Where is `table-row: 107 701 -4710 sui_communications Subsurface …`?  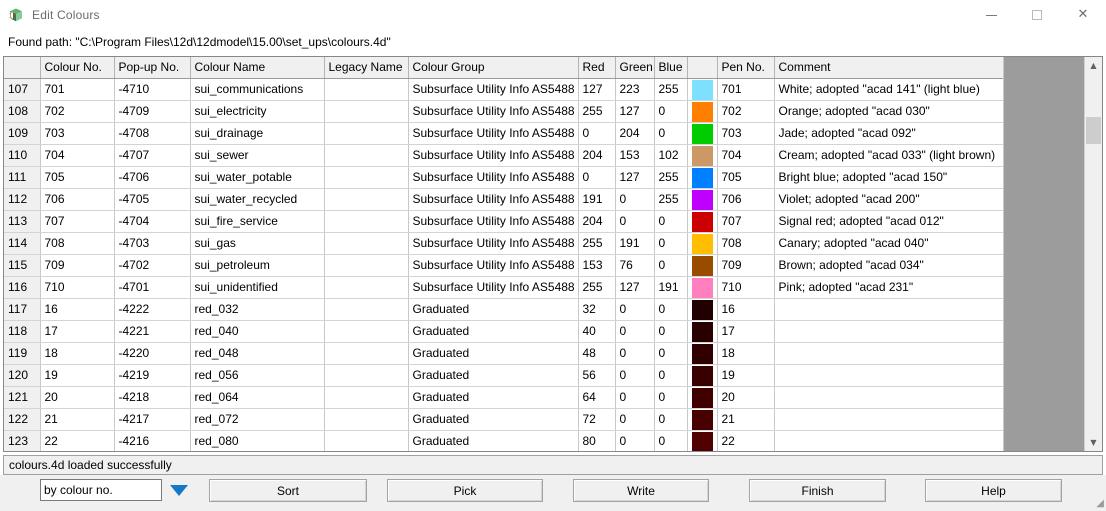
table-row: 107 701 -4710 sui_communications Subsurface … is located at coordinates (503, 89).